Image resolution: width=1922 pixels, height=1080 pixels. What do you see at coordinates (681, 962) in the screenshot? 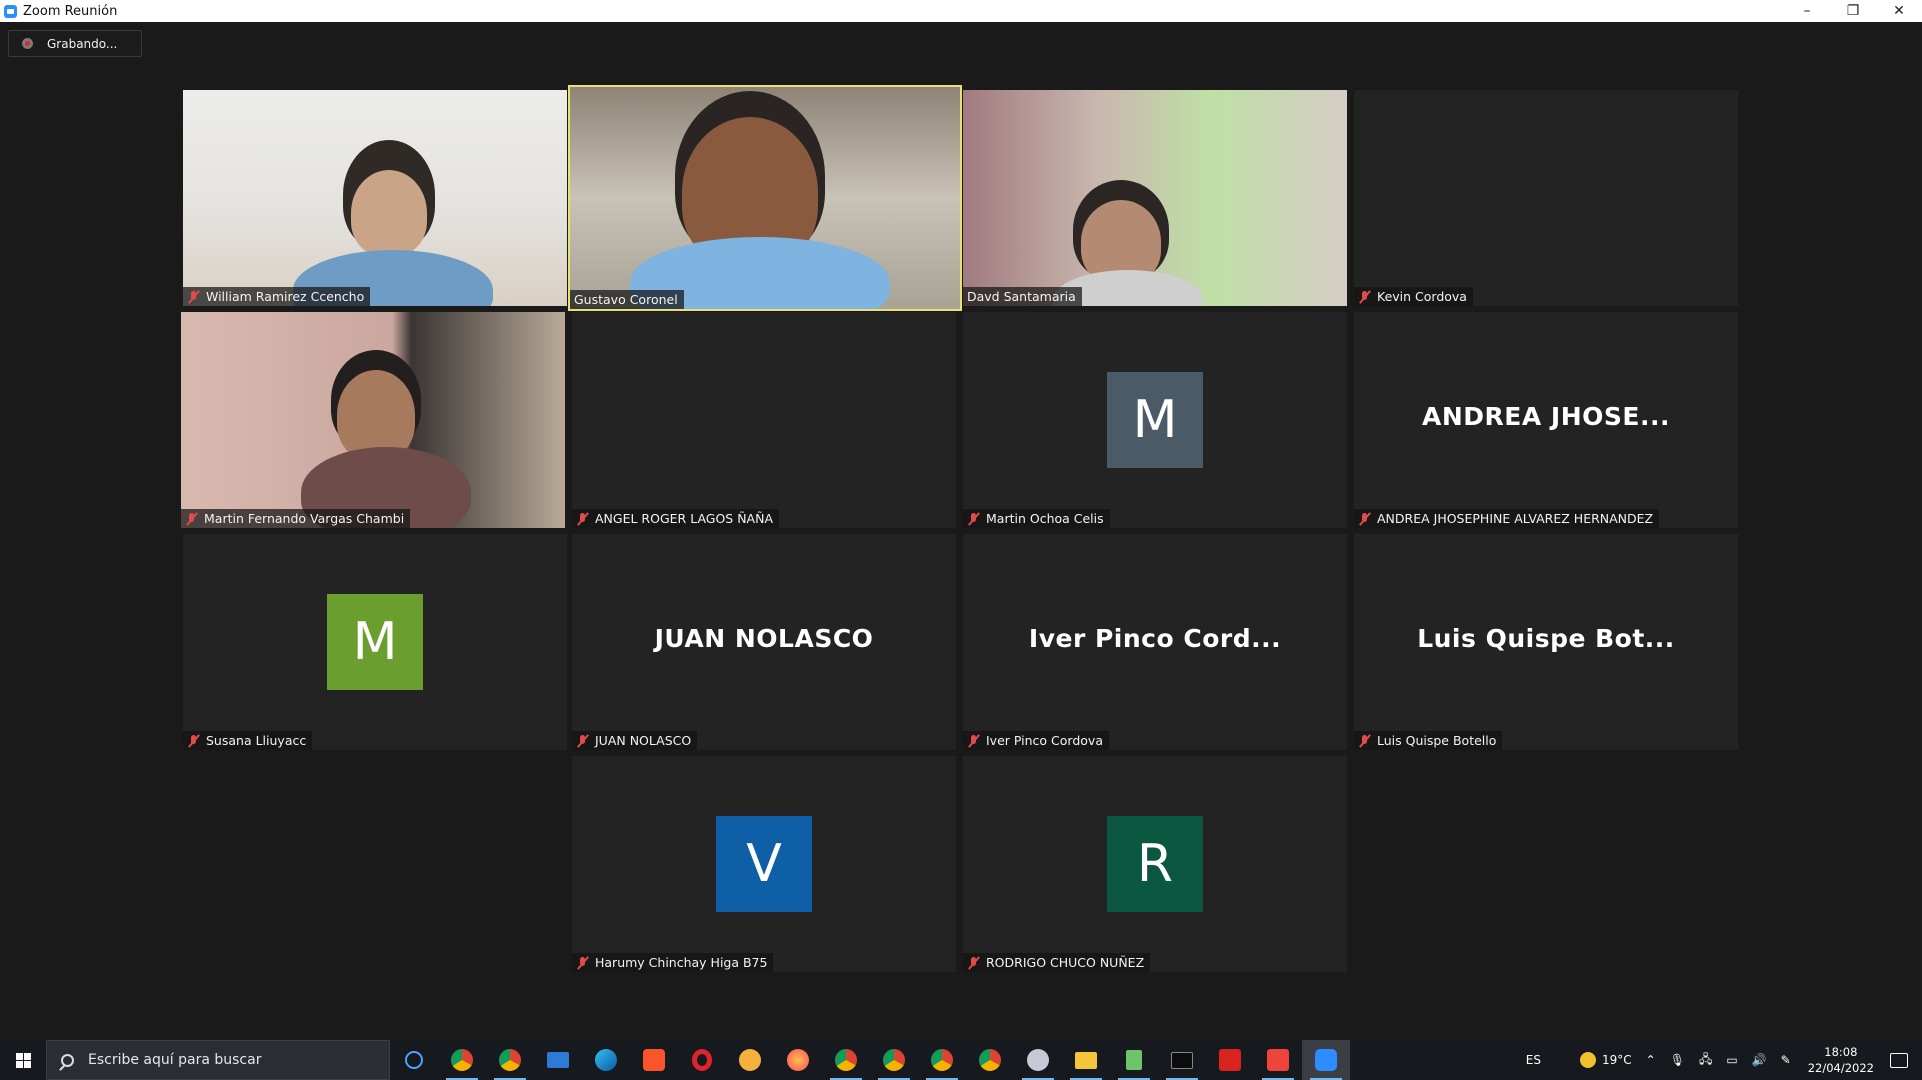
I see `participant-name: Harumy Chinchay Higa B75` at bounding box center [681, 962].